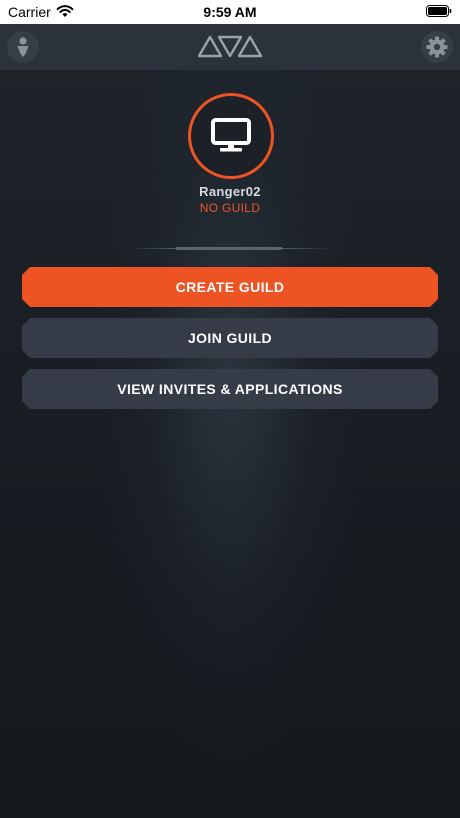 This screenshot has height=818, width=460. I want to click on clock: 9:59 AM, so click(230, 12).